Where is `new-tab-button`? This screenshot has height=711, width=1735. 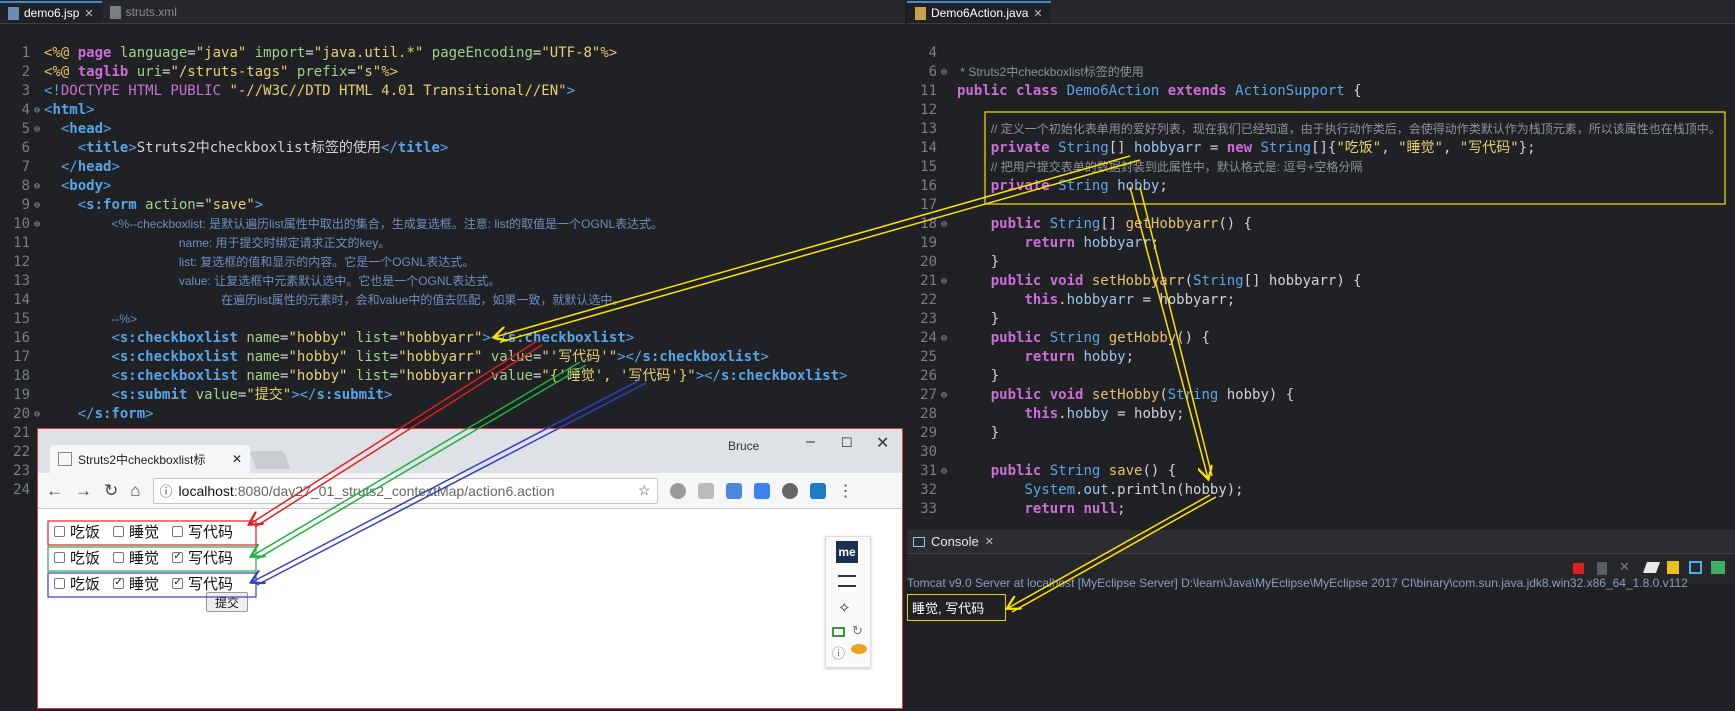 new-tab-button is located at coordinates (270, 460).